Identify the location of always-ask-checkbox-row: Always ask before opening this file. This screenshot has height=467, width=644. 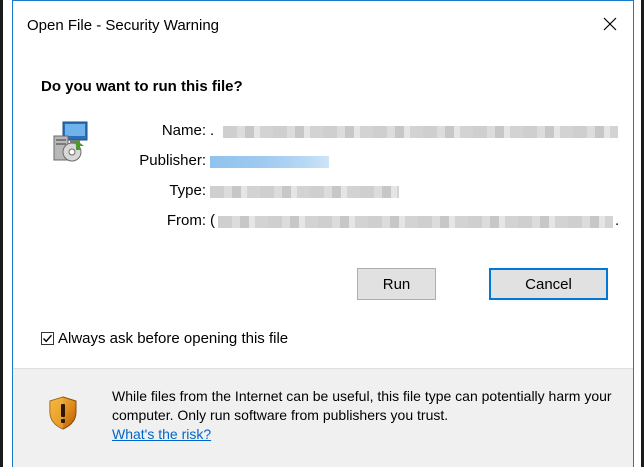
(164, 338).